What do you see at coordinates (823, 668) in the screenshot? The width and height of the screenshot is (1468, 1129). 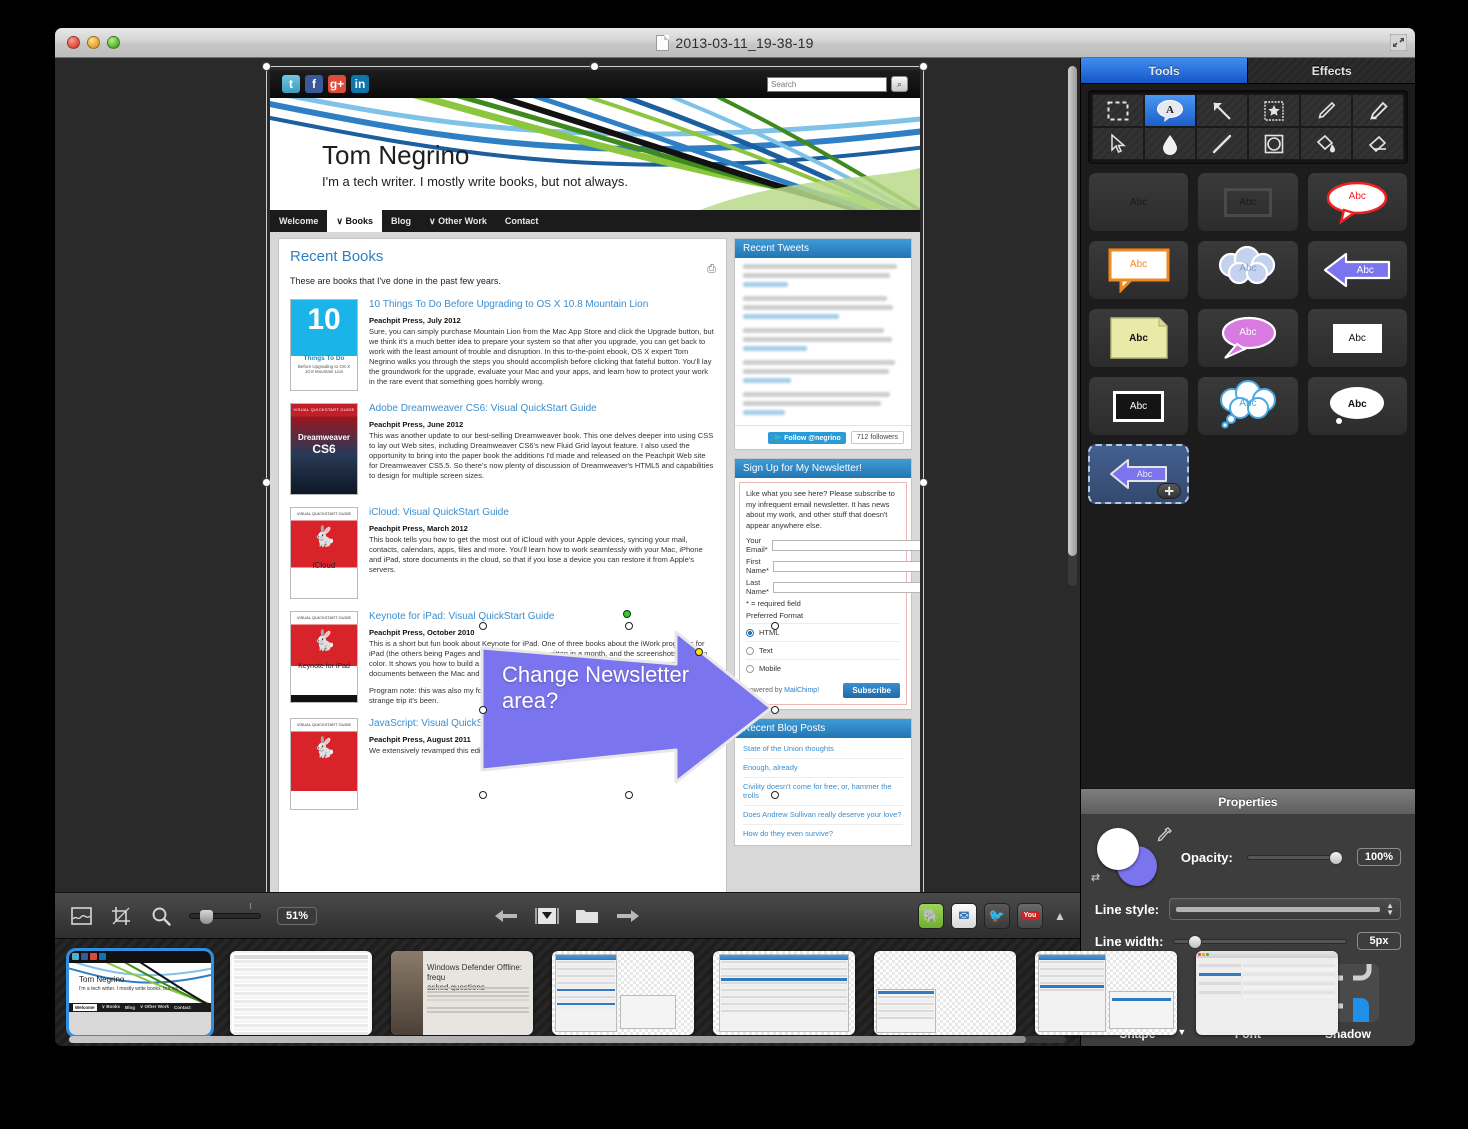 I see `format-option-mobile: Mobile` at bounding box center [823, 668].